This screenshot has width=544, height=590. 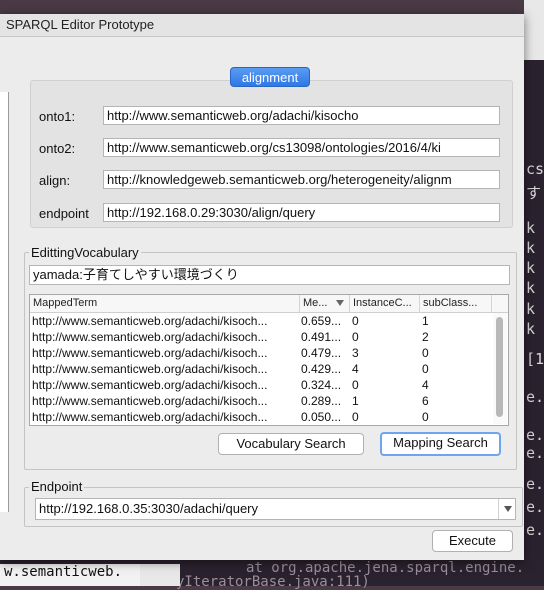 I want to click on endpoint-group-title: Endpoint, so click(x=57, y=486).